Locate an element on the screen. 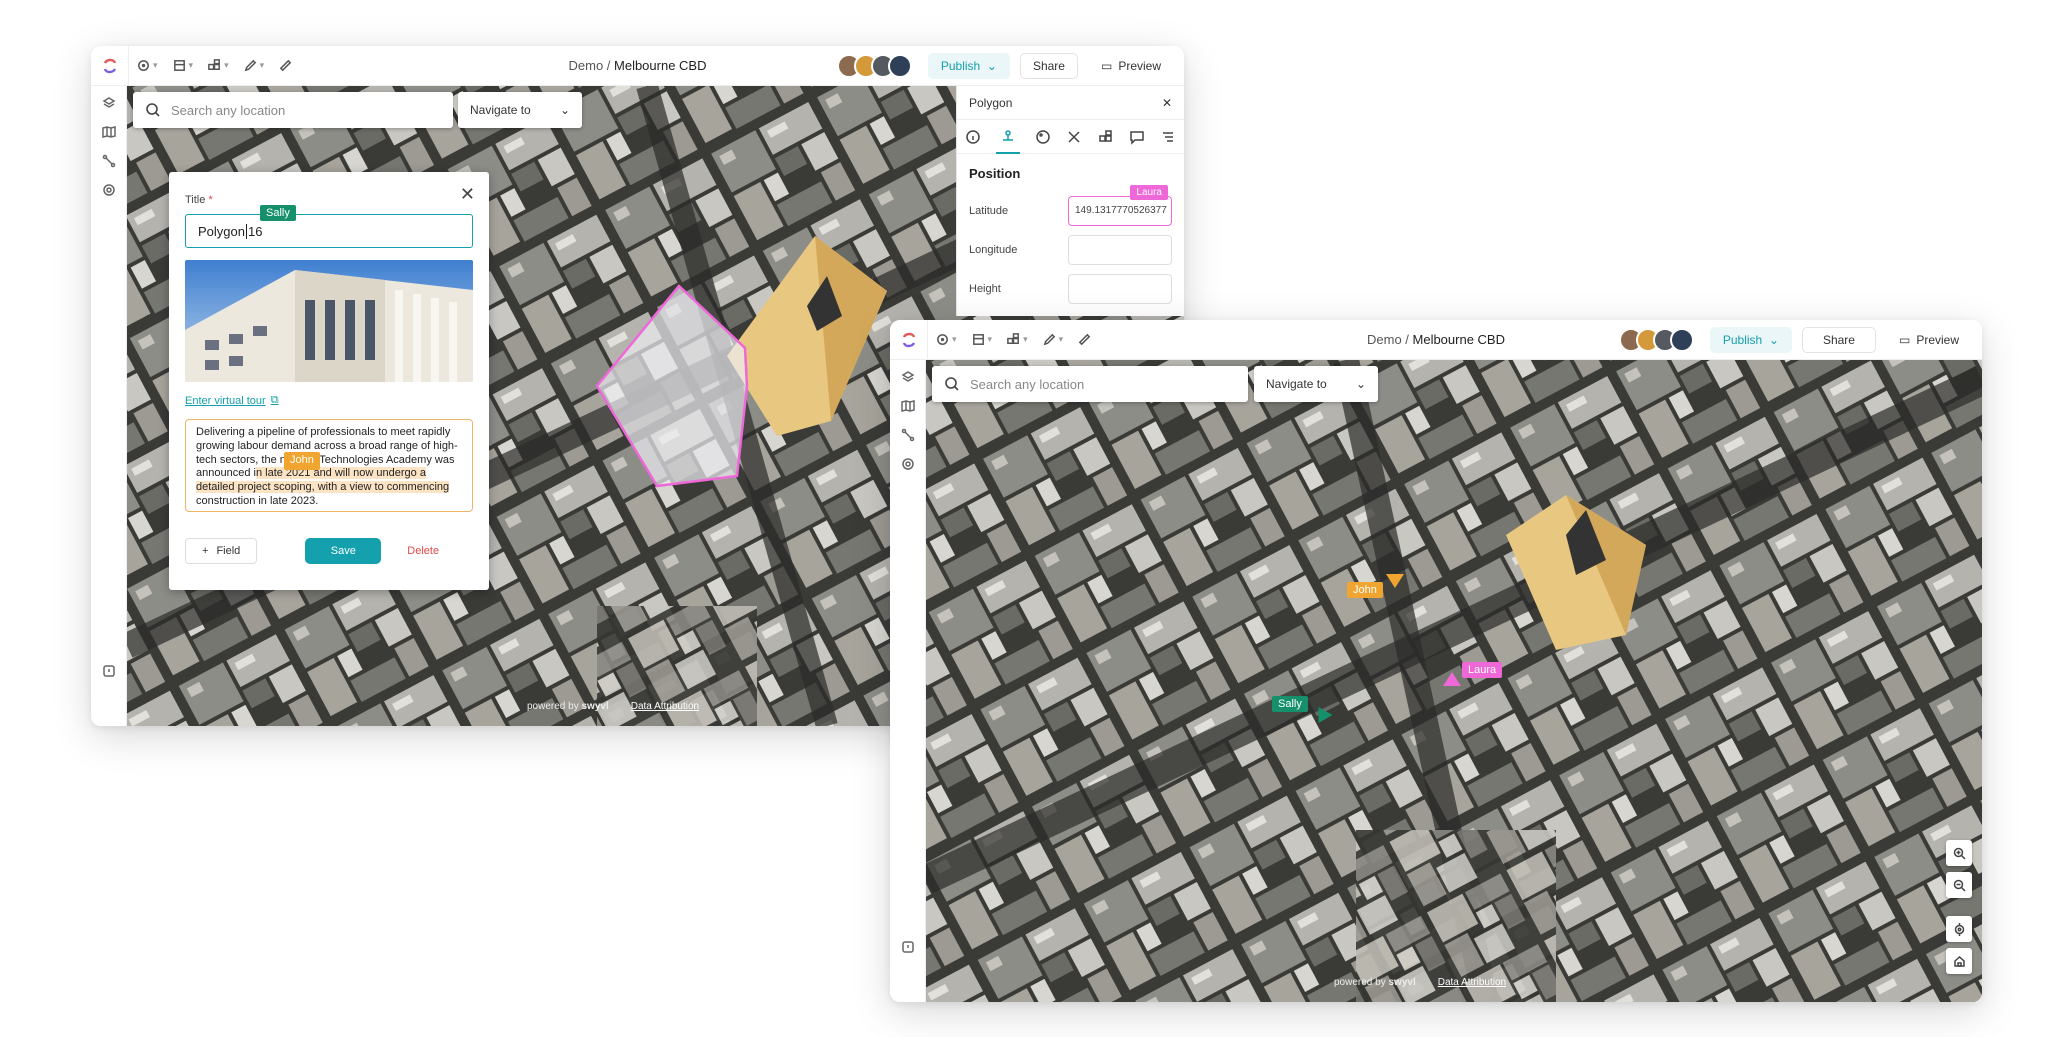 This screenshot has width=2051, height=1037. home-button is located at coordinates (1959, 961).